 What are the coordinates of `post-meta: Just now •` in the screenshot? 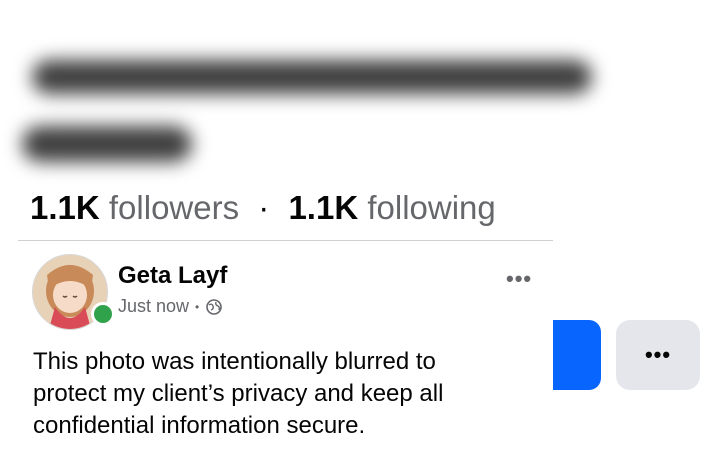 It's located at (170, 306).